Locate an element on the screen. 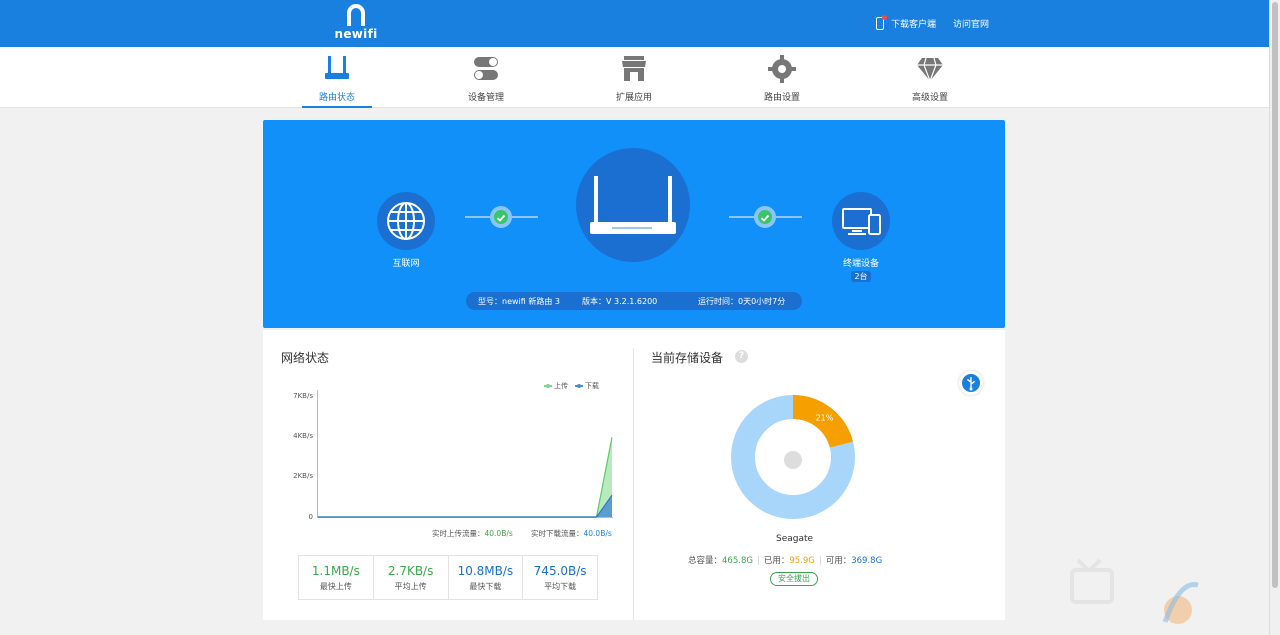 The width and height of the screenshot is (1280, 635). stat-label: 最快上传 is located at coordinates (335, 586).